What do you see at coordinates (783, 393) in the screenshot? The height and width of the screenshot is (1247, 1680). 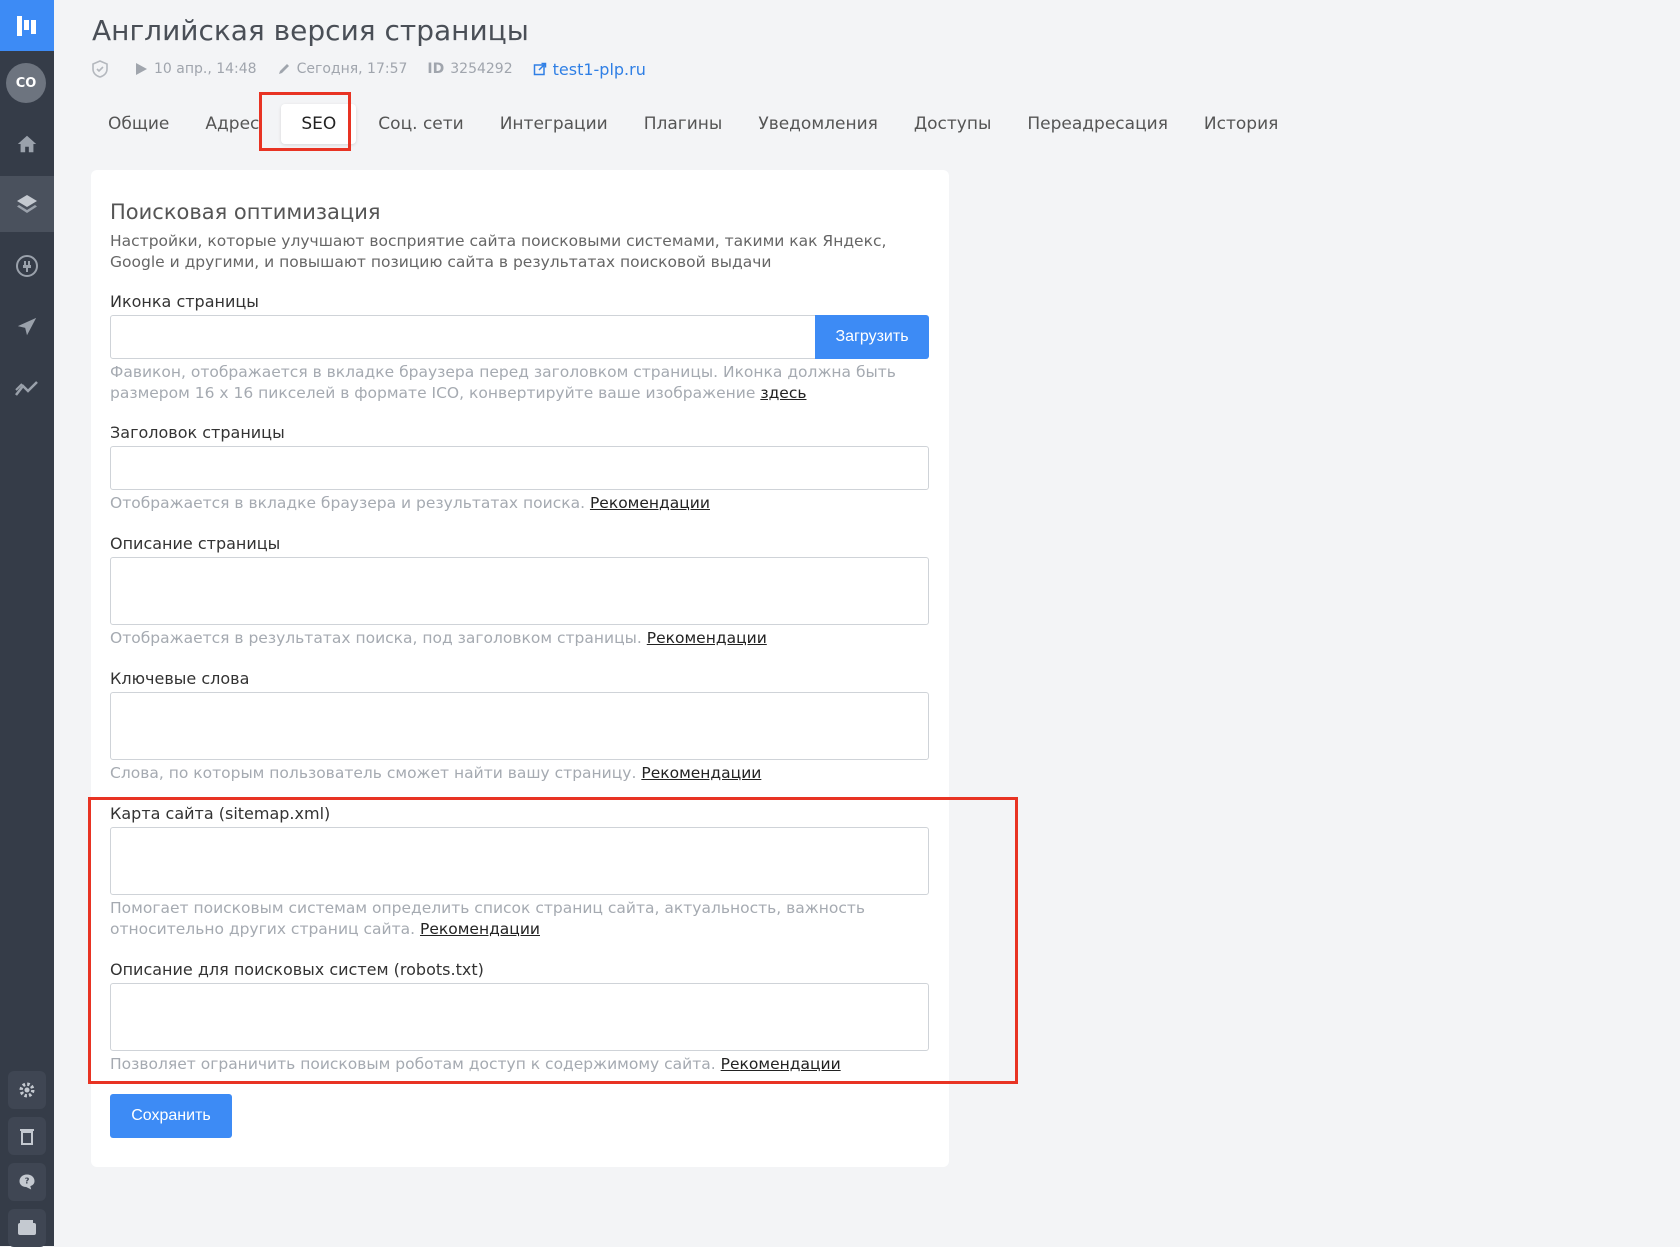 I see `convert-link: здесь` at bounding box center [783, 393].